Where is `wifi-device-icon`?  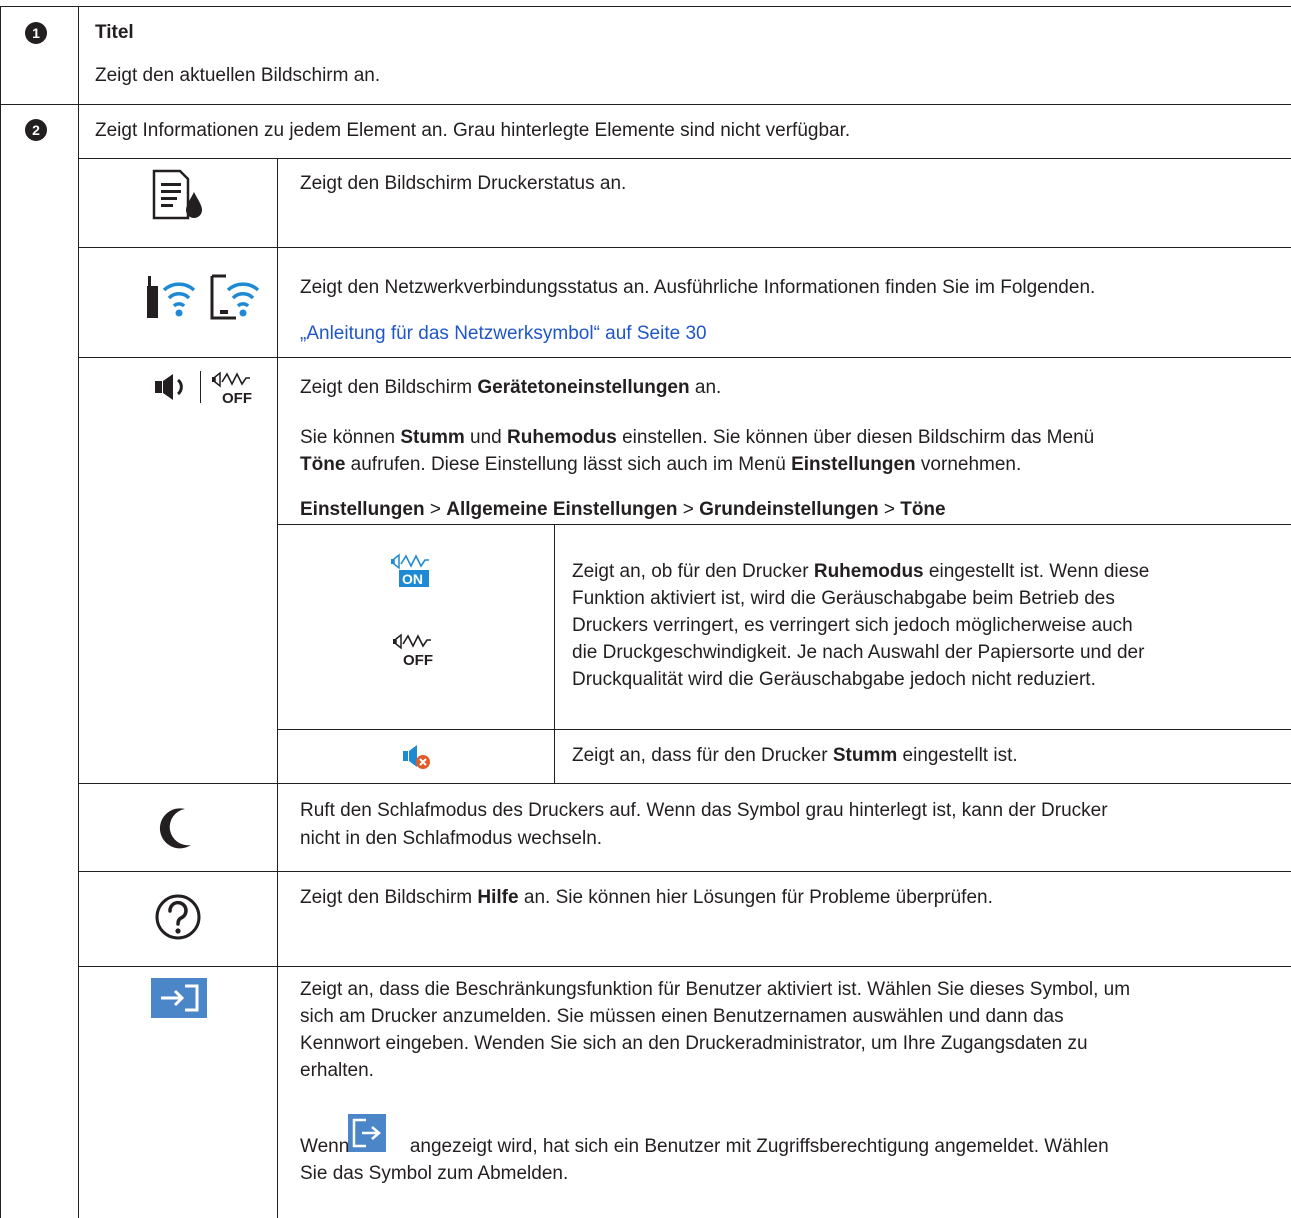 wifi-device-icon is located at coordinates (235, 297).